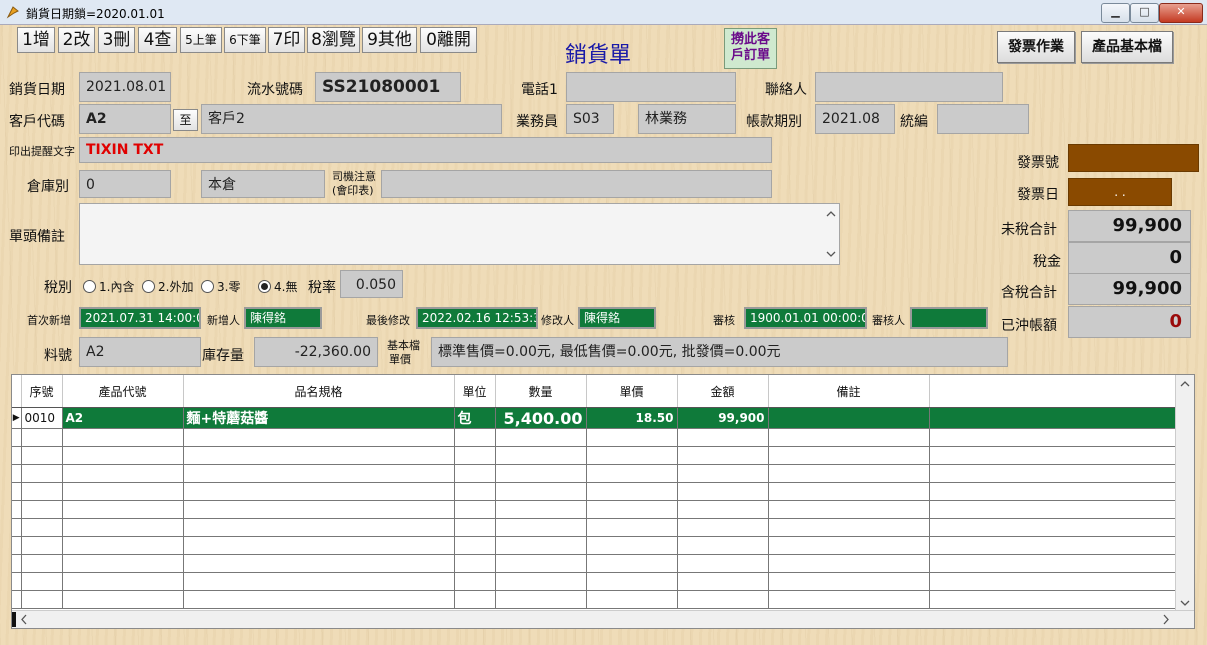 This screenshot has width=1207, height=645. Describe the element at coordinates (286, 40) in the screenshot. I see `print-button: 7印` at that location.